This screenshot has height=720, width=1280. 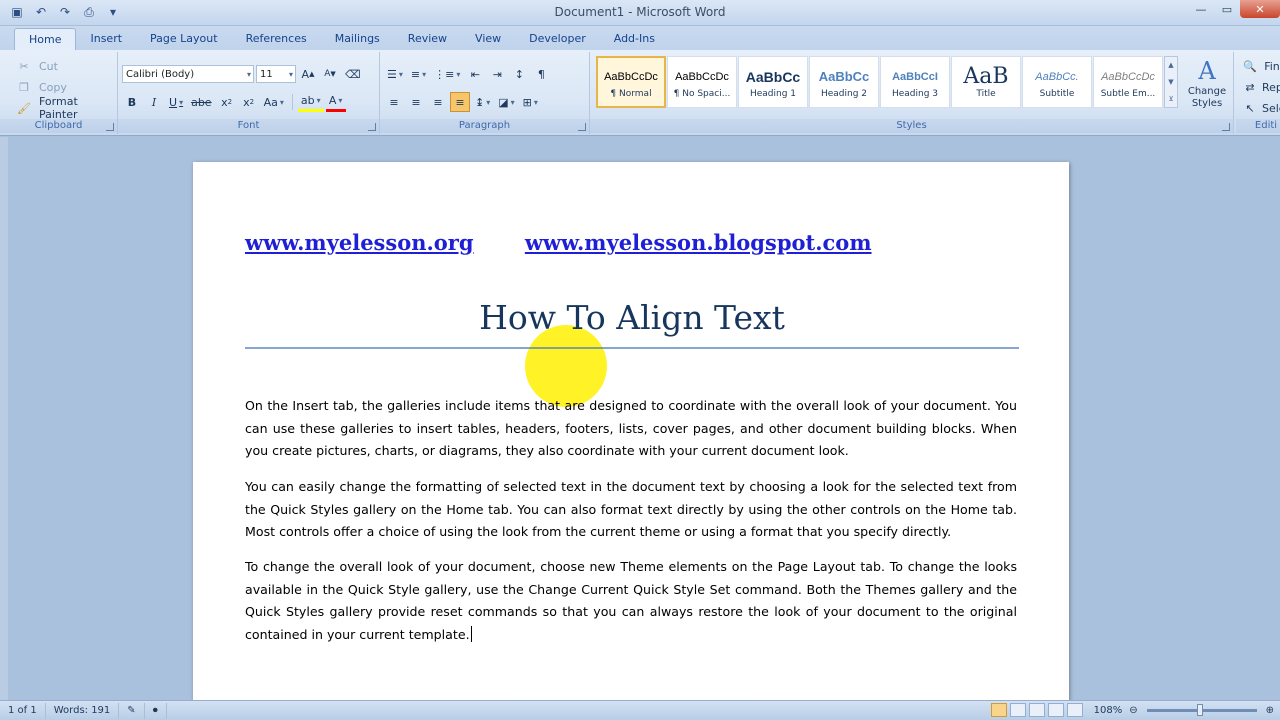 What do you see at coordinates (335, 102) in the screenshot?
I see `font-color-icon: A` at bounding box center [335, 102].